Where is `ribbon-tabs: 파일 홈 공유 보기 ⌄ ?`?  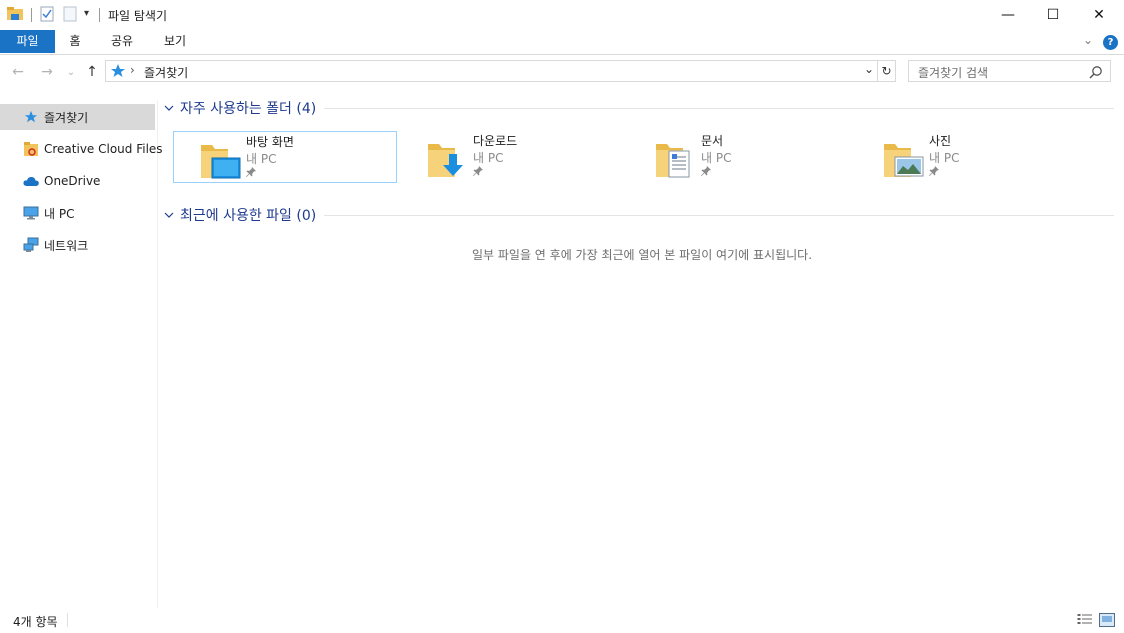
ribbon-tabs: 파일 홈 공유 보기 ⌄ ? is located at coordinates (562, 42).